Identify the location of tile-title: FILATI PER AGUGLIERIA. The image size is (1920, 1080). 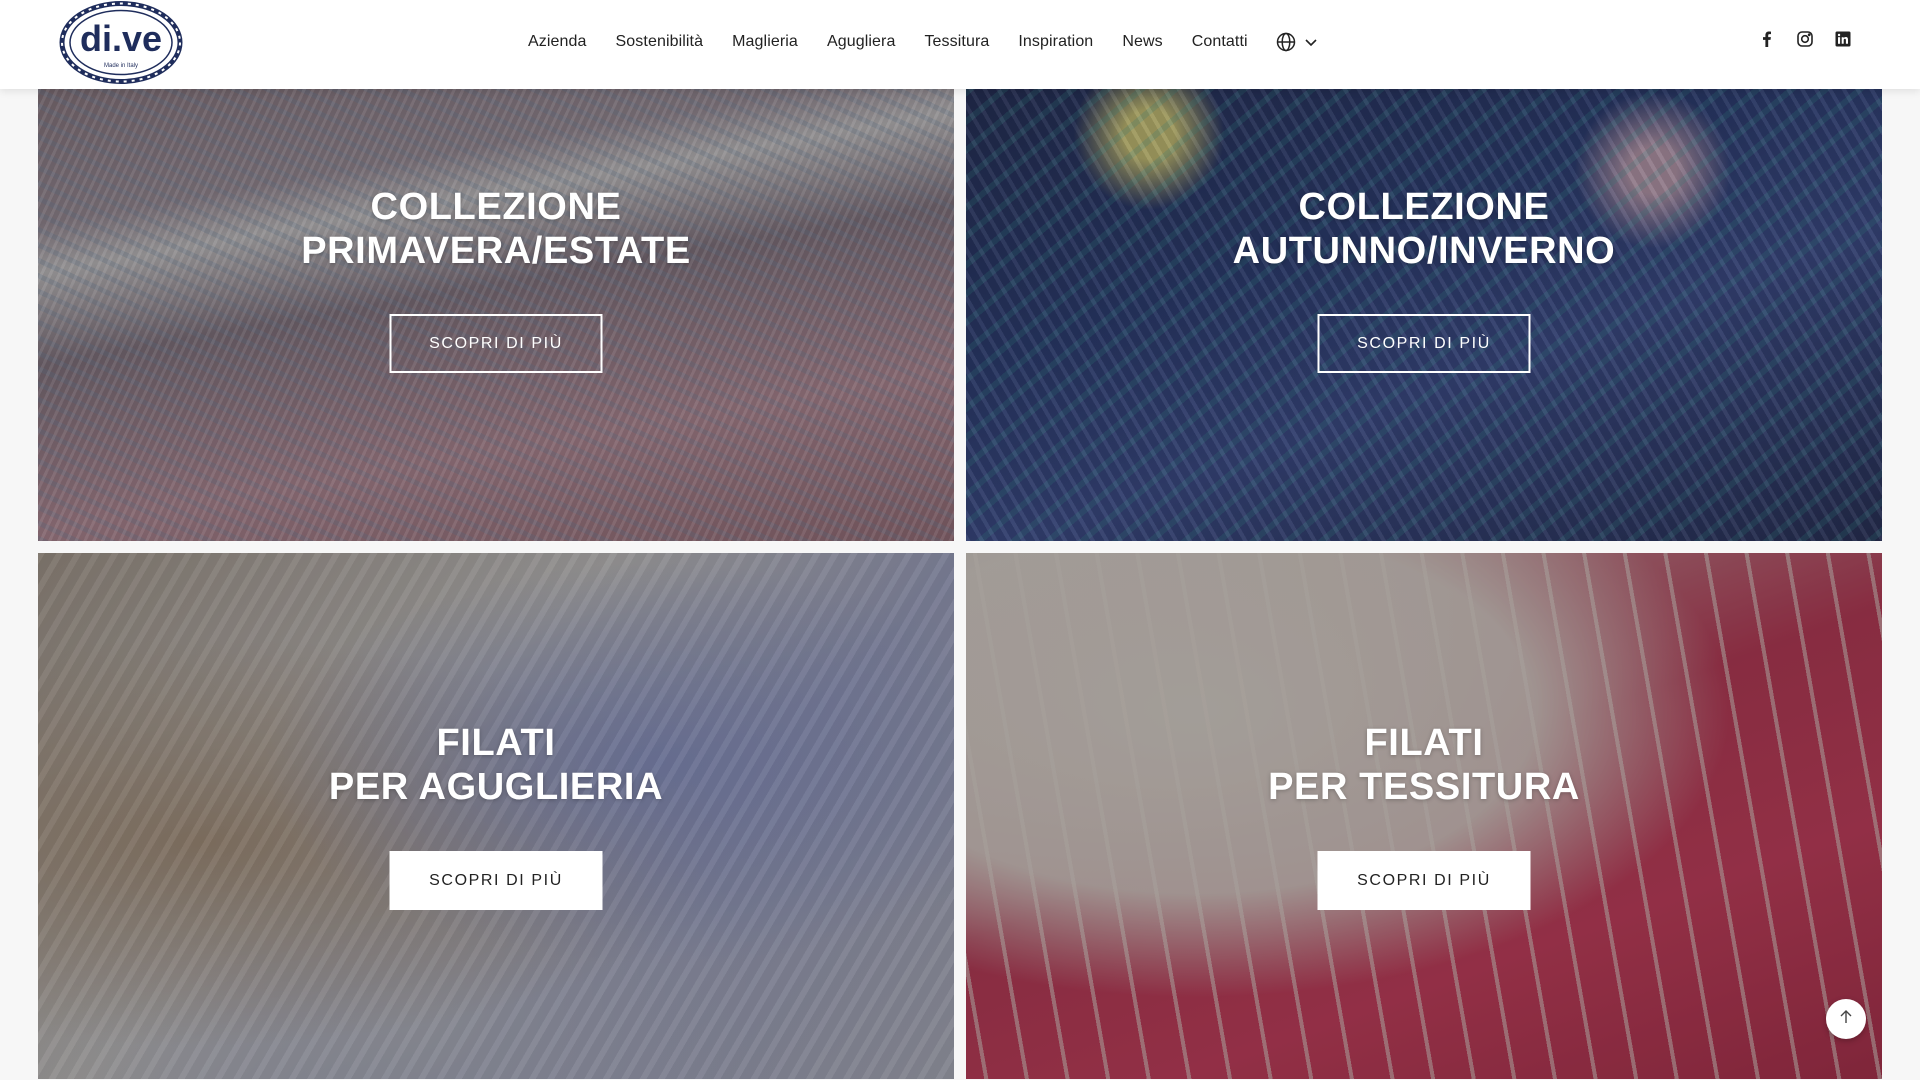
(496, 765).